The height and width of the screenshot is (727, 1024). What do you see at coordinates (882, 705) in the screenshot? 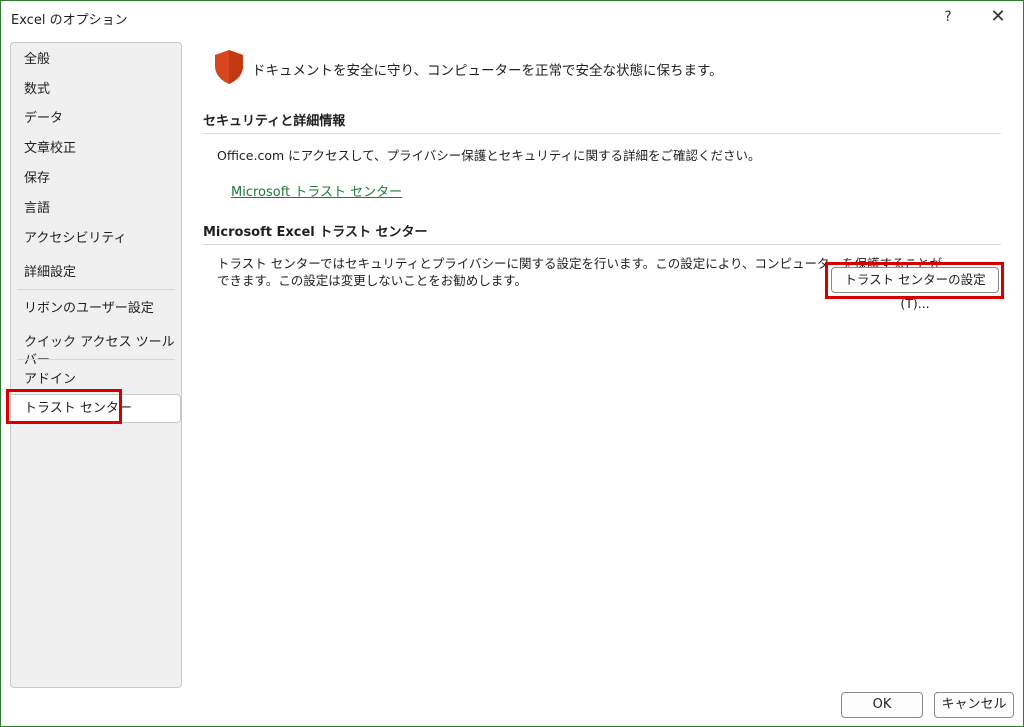
I see `ok-button: OK` at bounding box center [882, 705].